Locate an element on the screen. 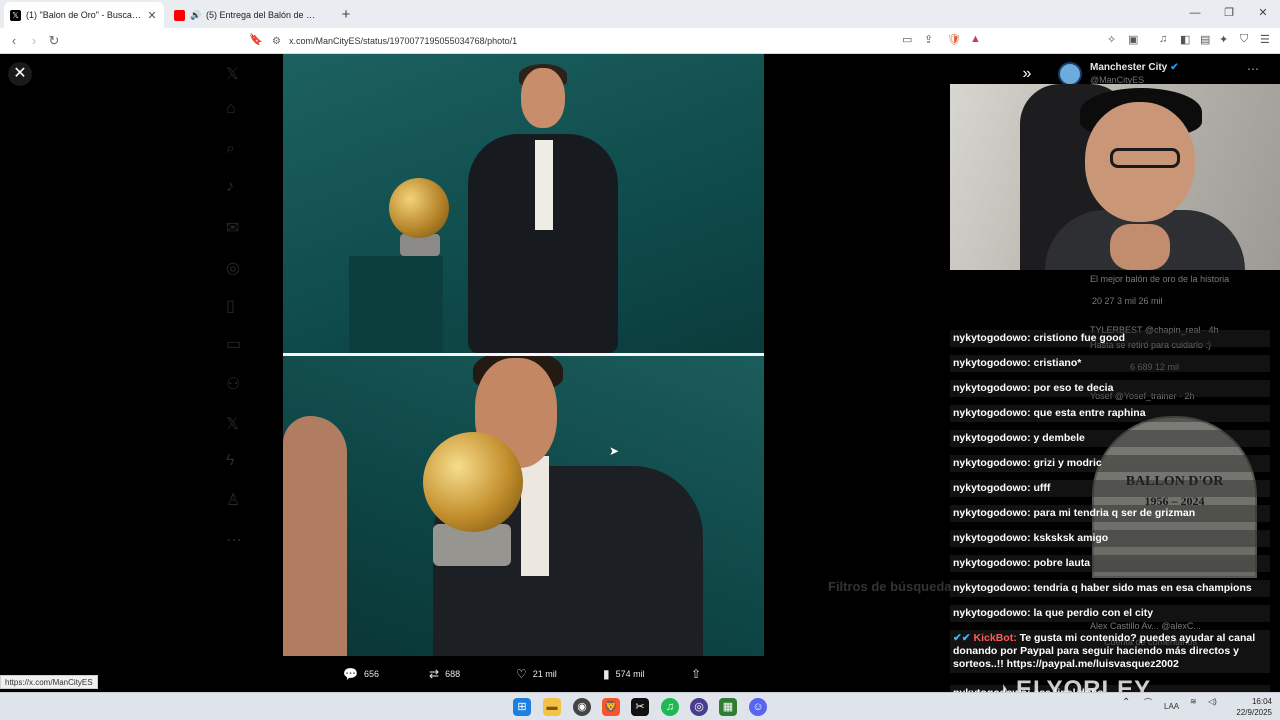 The image size is (1280, 720). chat-text: ksksksk amigo is located at coordinates (1069, 538).